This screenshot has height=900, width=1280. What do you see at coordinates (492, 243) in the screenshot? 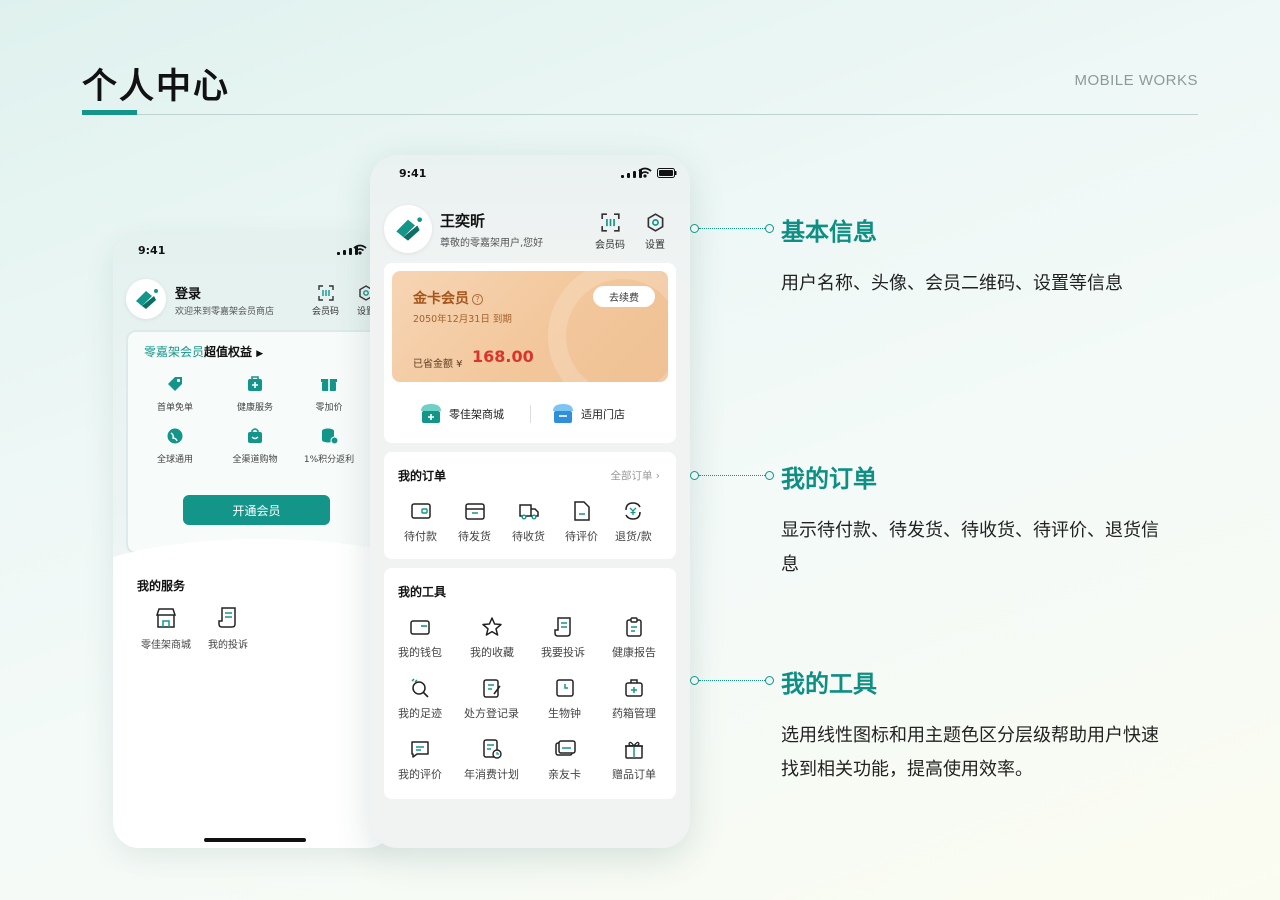
I see `greeting-text: 尊敬的零嘉架用户,您好` at bounding box center [492, 243].